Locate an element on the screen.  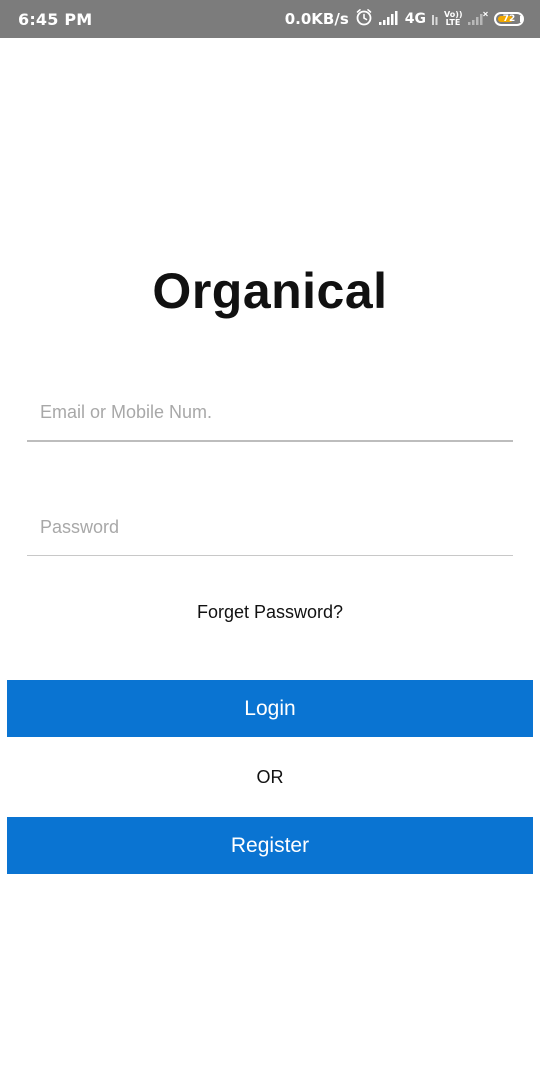
signal-weak-icon is located at coordinates (478, 19).